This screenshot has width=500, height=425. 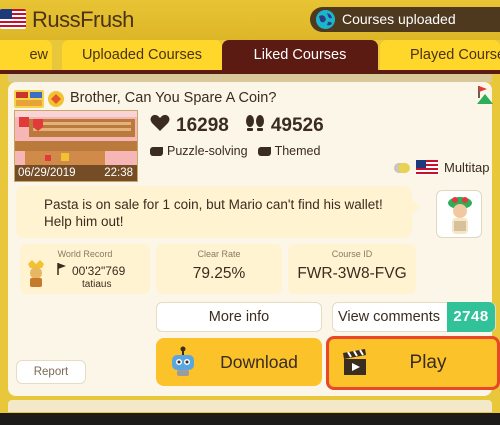 What do you see at coordinates (250, 78) in the screenshot?
I see `previous-card-edge` at bounding box center [250, 78].